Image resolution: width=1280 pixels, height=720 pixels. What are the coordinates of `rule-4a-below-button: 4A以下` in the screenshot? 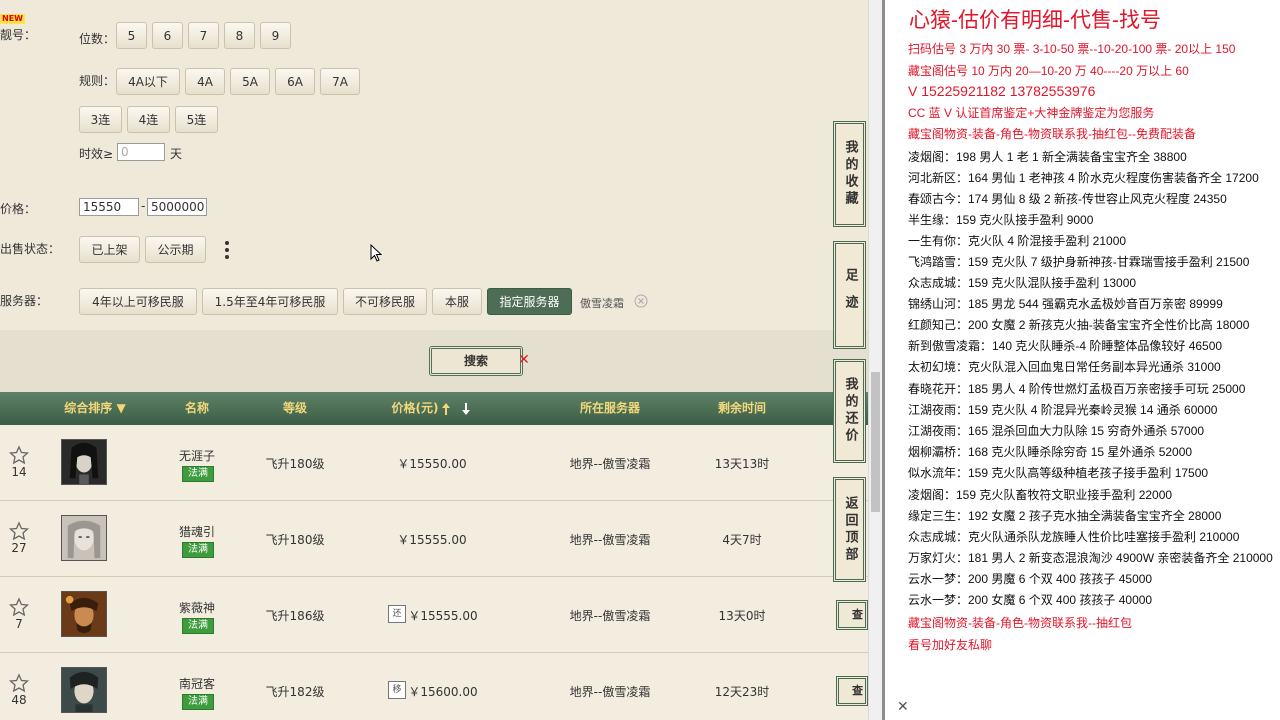 It's located at (148, 81).